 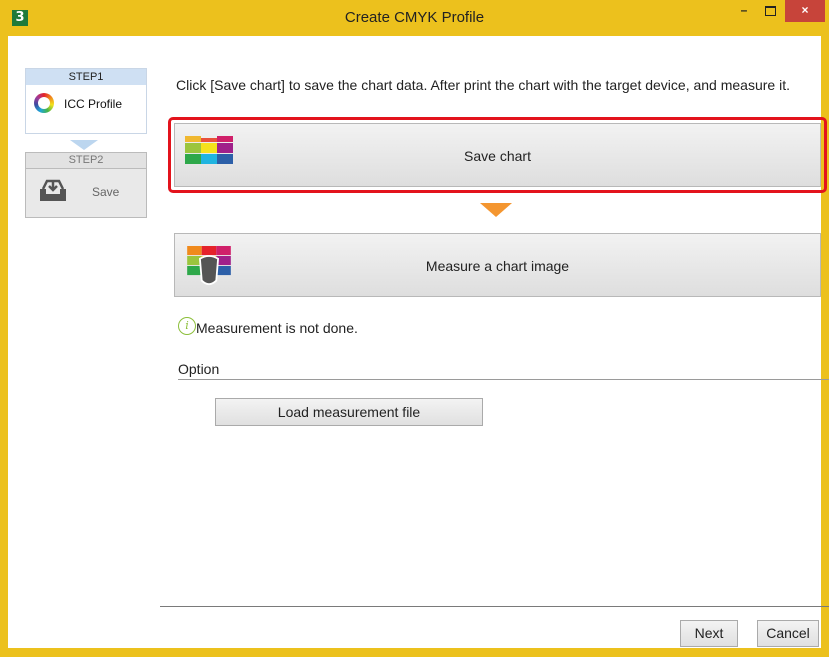 I want to click on measure-chart-button: Measure a chart image, so click(x=497, y=265).